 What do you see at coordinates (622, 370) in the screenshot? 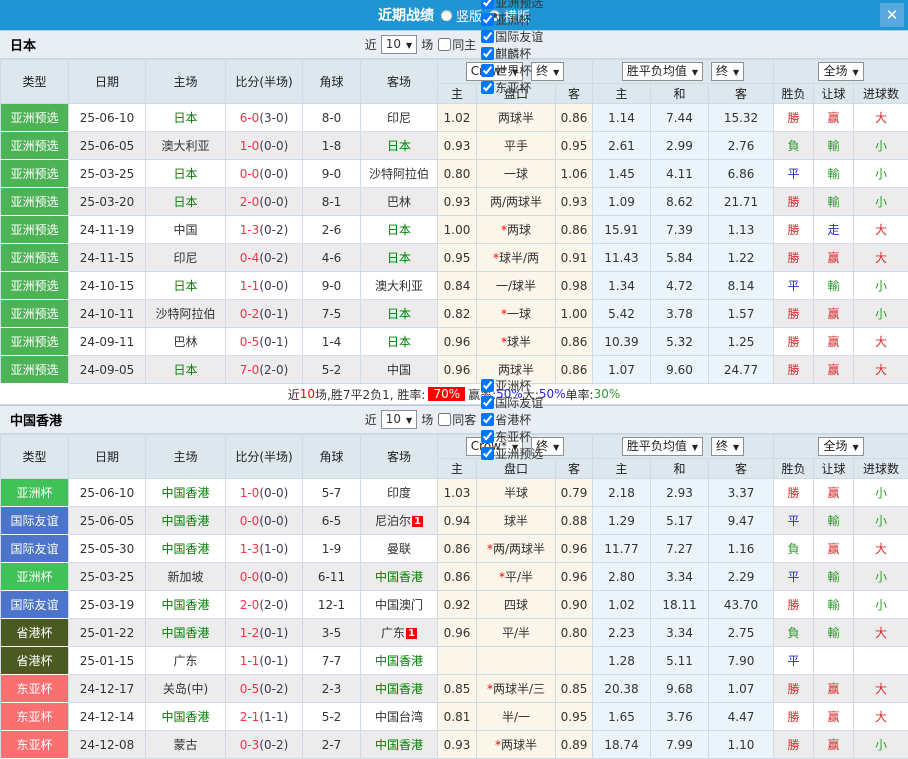
I see `avg-home: 1.07` at bounding box center [622, 370].